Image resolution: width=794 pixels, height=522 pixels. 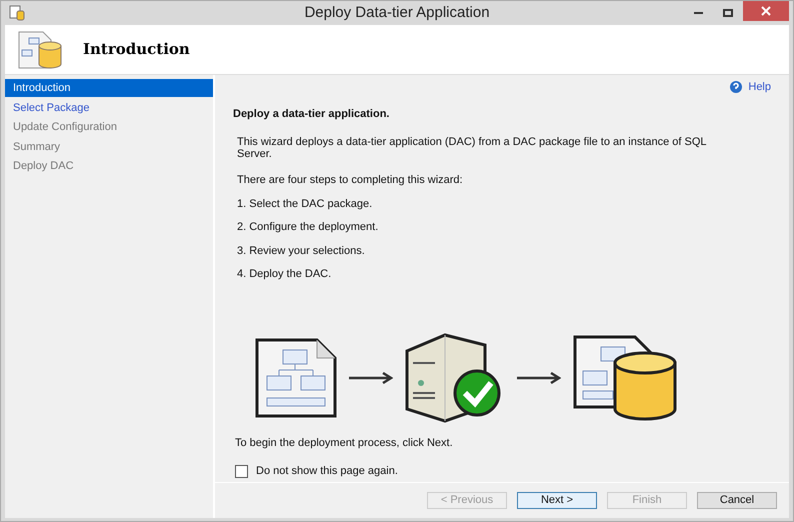 I want to click on close-button, so click(x=766, y=11).